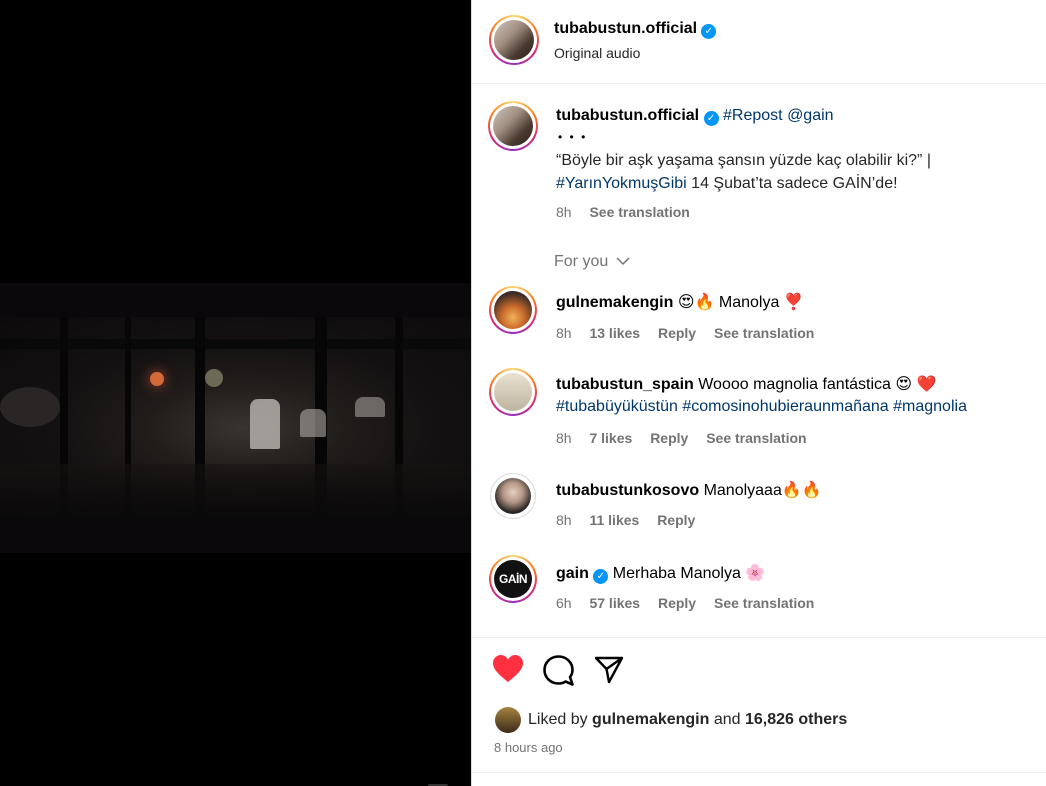  I want to click on author-username: tubabustun.official, so click(625, 28).